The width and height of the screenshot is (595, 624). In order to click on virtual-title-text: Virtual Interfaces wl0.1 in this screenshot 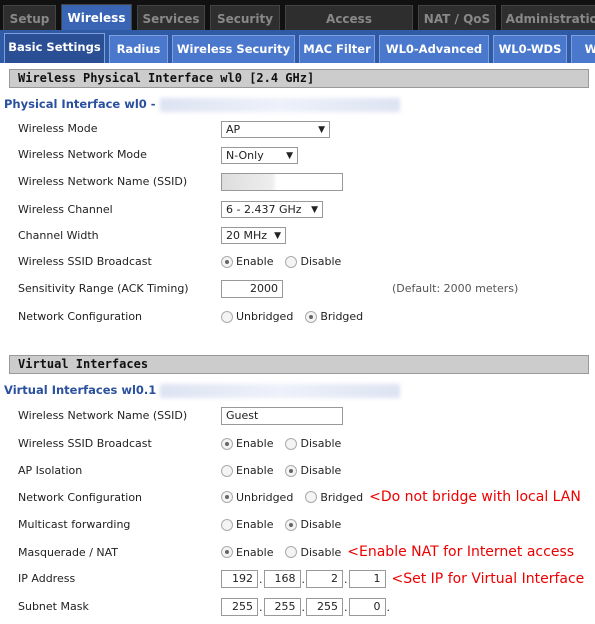, I will do `click(80, 390)`.